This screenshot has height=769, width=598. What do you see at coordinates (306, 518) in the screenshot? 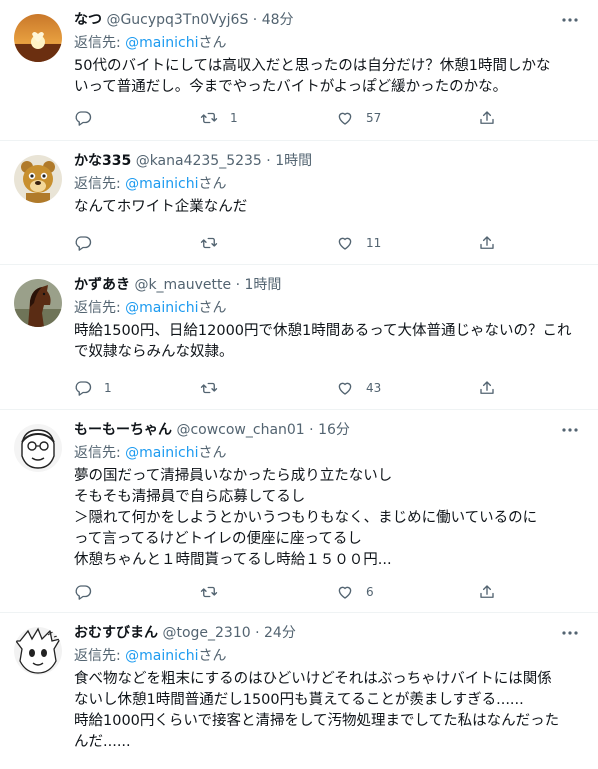
I see `text-line: ＞隠れて何かをしようとかいうつもりもなく、まじめに働いているのに` at bounding box center [306, 518].